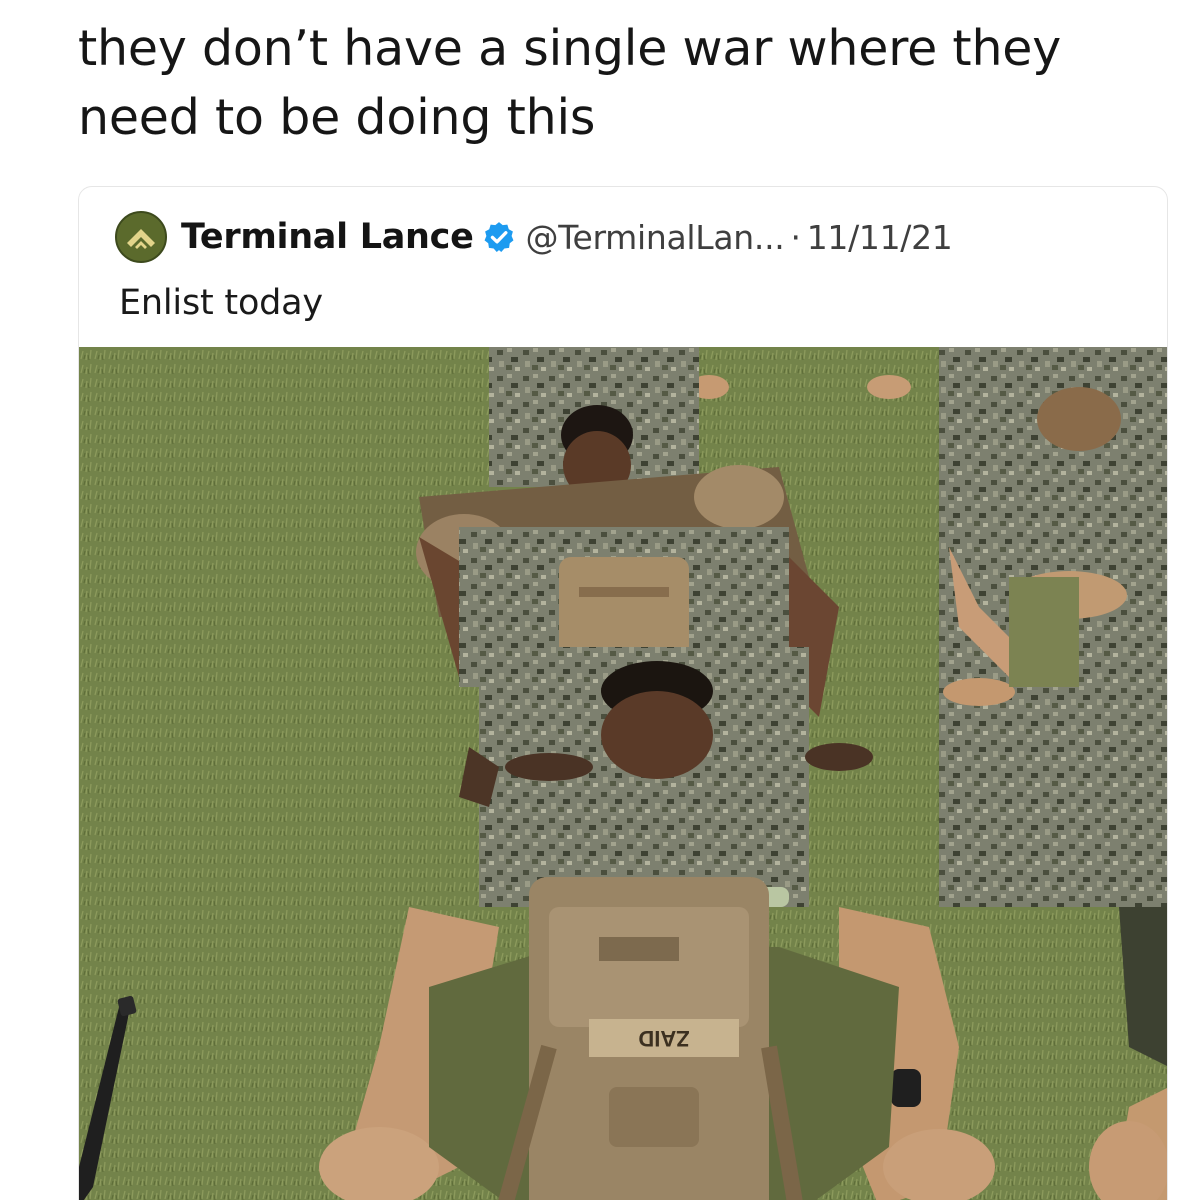  I want to click on verified-badge-icon, so click(498, 237).